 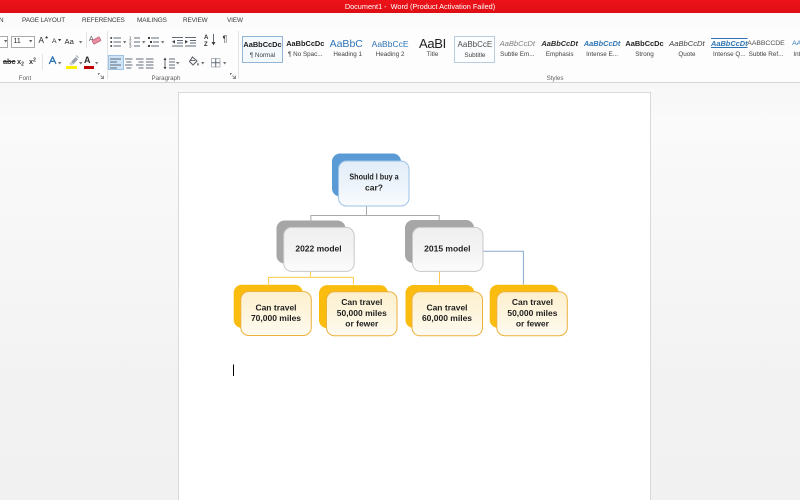 I want to click on svg-text: Z, so click(x=206, y=44).